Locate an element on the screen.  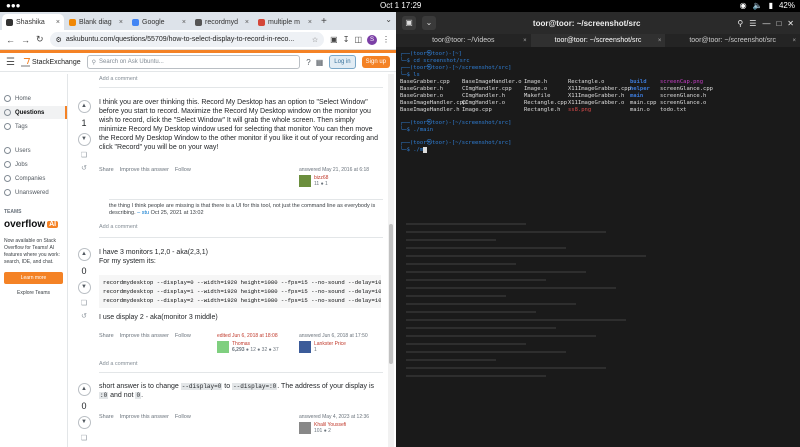
sidebar-item-jobs: Jobs is located at coordinates (33, 164).